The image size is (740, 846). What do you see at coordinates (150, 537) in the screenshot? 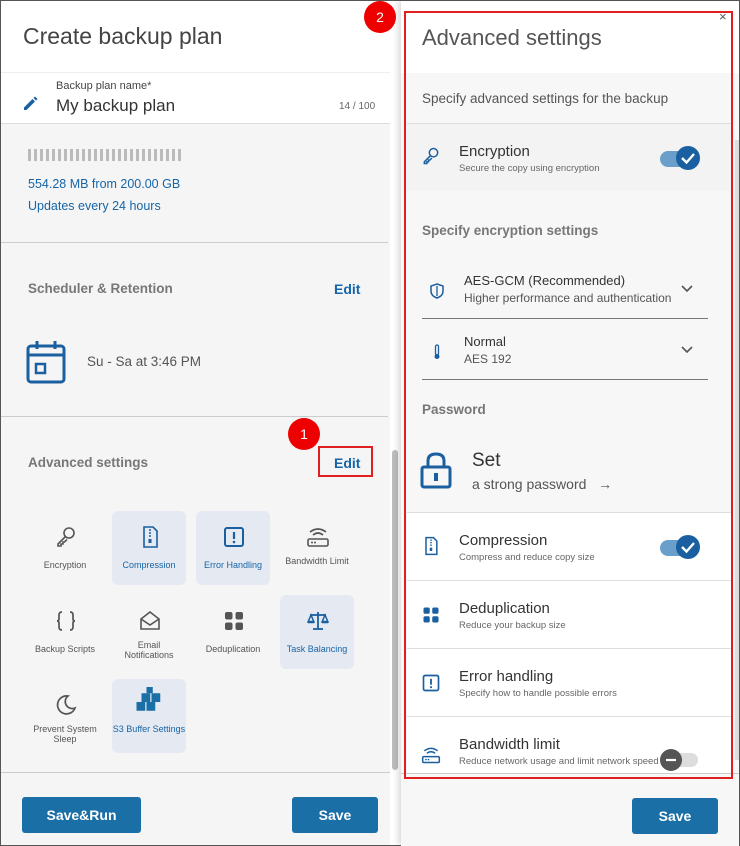
I see `compression-icon` at bounding box center [150, 537].